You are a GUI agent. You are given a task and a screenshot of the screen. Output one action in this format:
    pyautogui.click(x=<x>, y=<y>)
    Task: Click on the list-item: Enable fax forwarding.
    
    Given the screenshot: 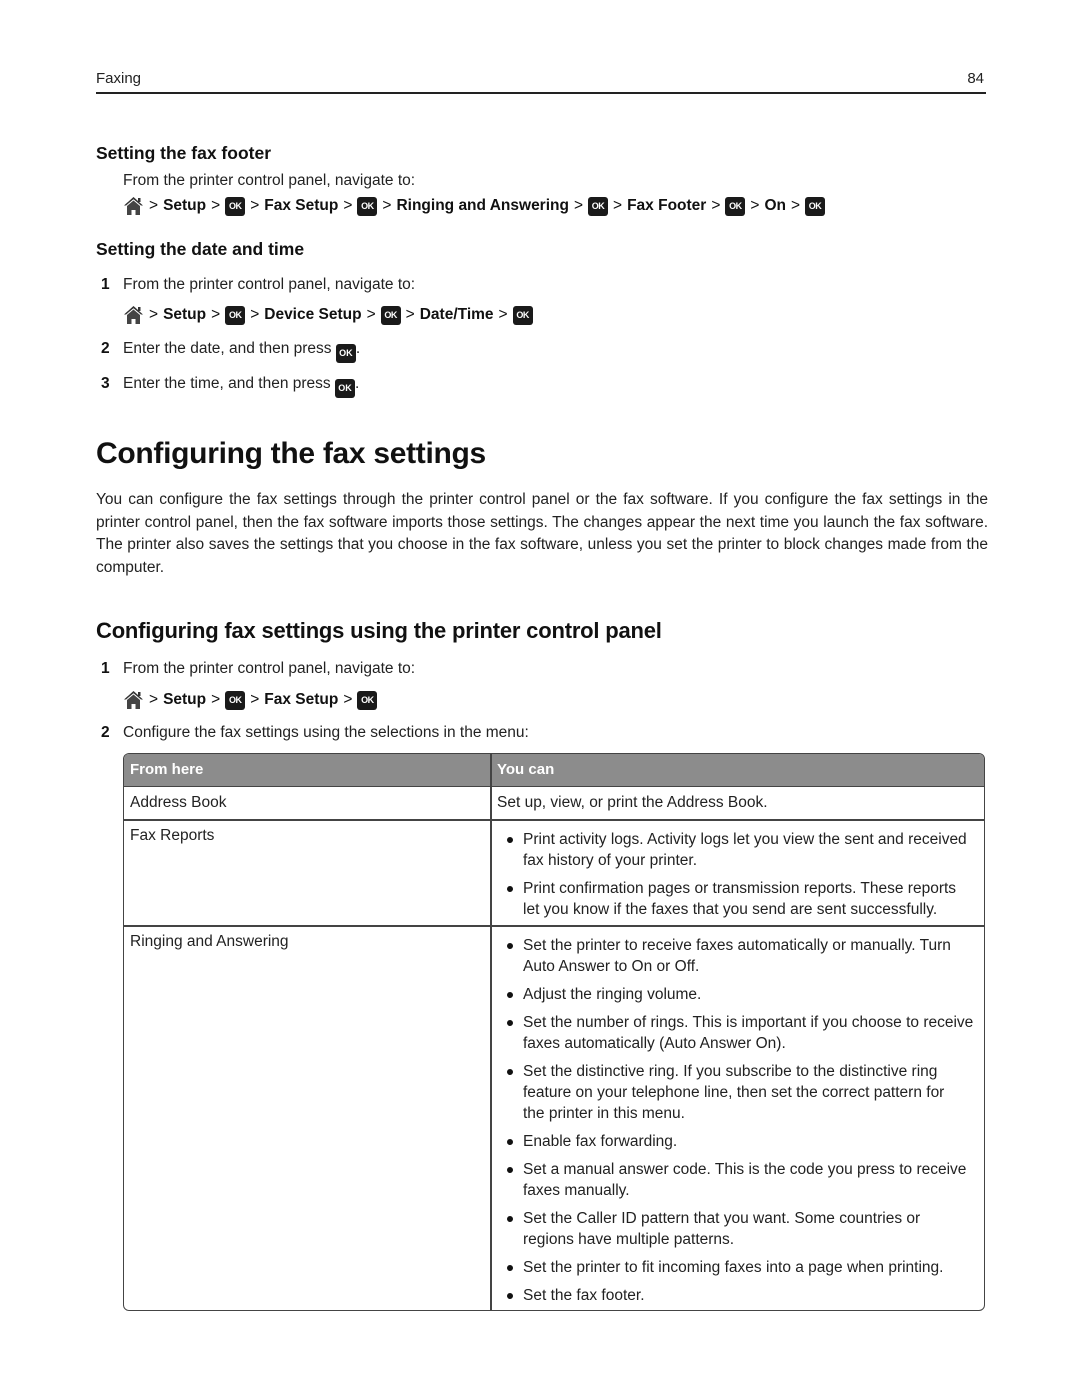 What is the action you would take?
    pyautogui.click(x=744, y=1141)
    